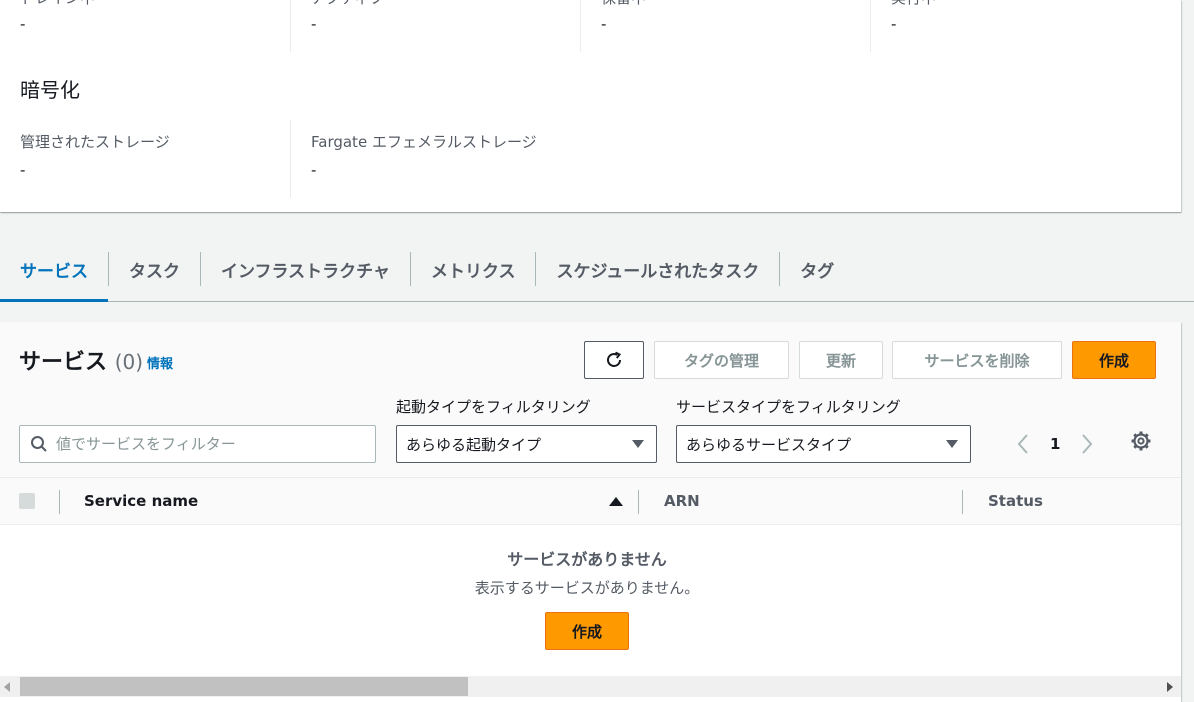 The width and height of the screenshot is (1194, 702). Describe the element at coordinates (769, 444) in the screenshot. I see `service-type-selected-value: あらゆるサービスタイプ` at that location.